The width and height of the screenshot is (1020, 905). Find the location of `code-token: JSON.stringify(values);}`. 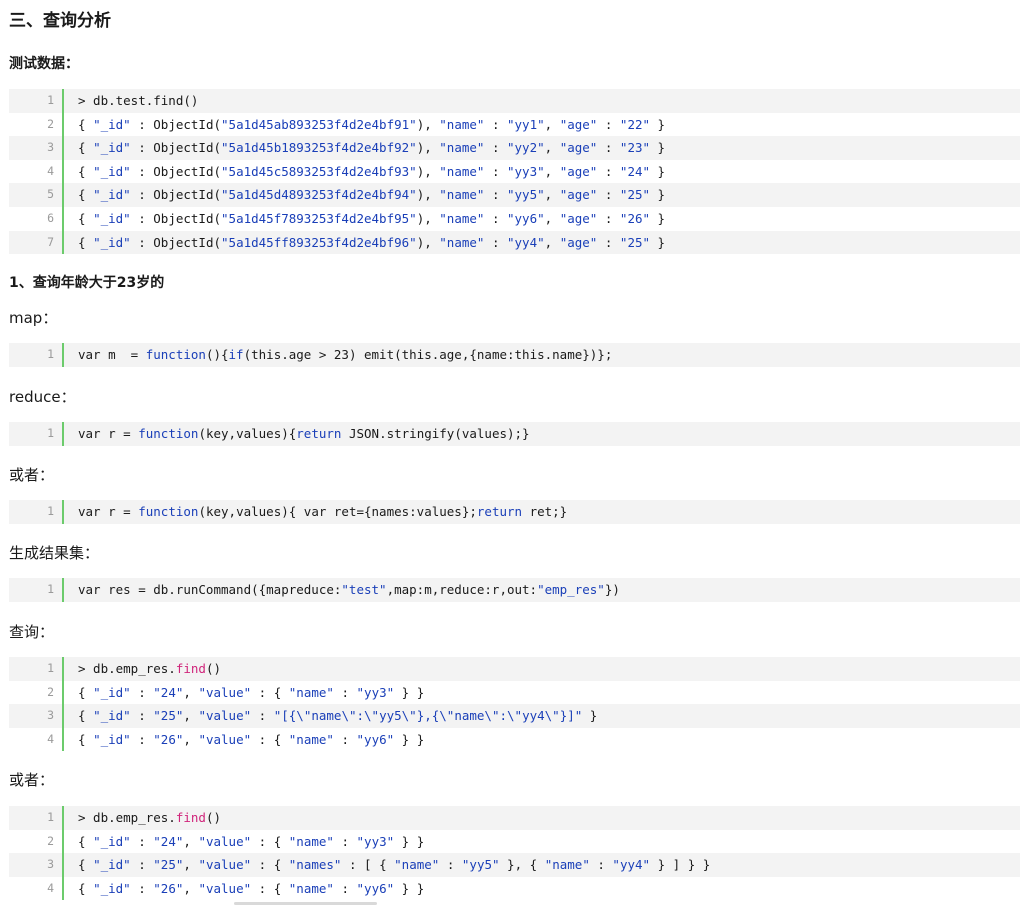

code-token: JSON.stringify(values);} is located at coordinates (435, 433).